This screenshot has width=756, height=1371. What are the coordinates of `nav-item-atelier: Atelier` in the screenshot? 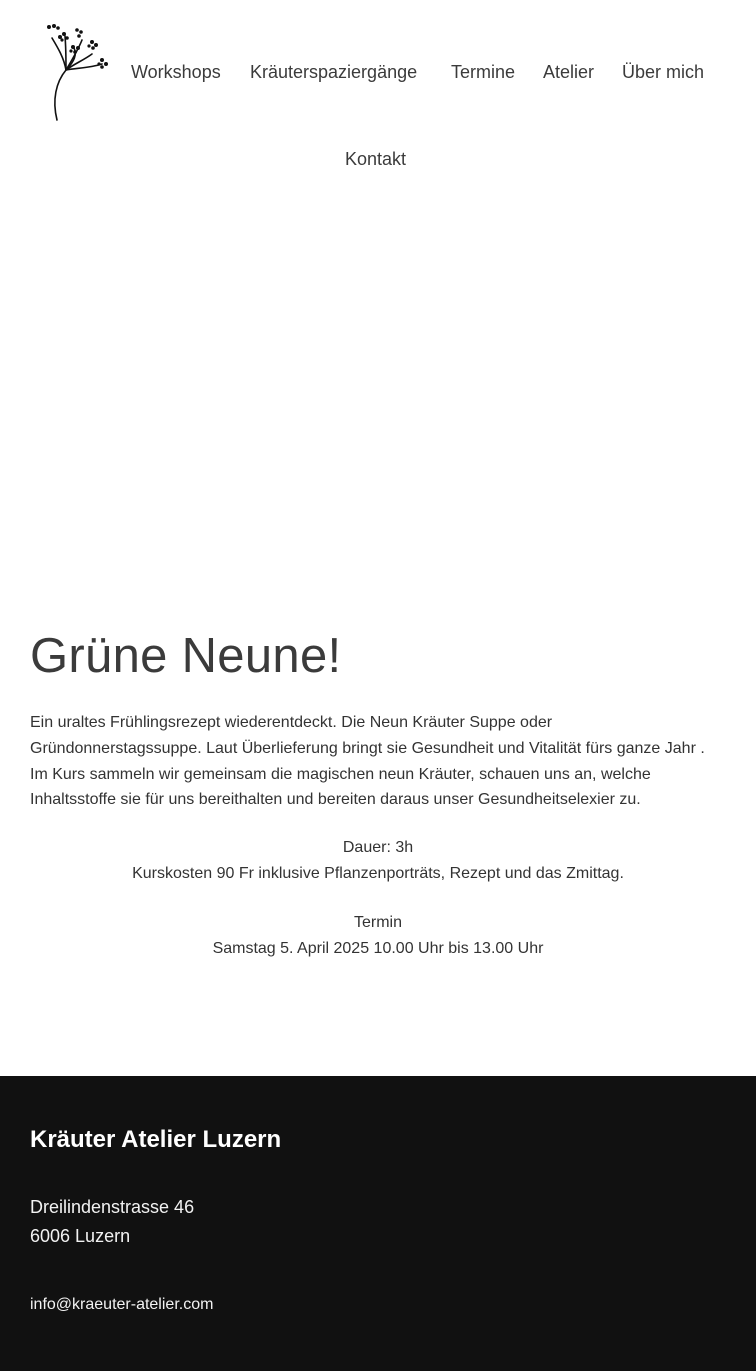 It's located at (568, 72).